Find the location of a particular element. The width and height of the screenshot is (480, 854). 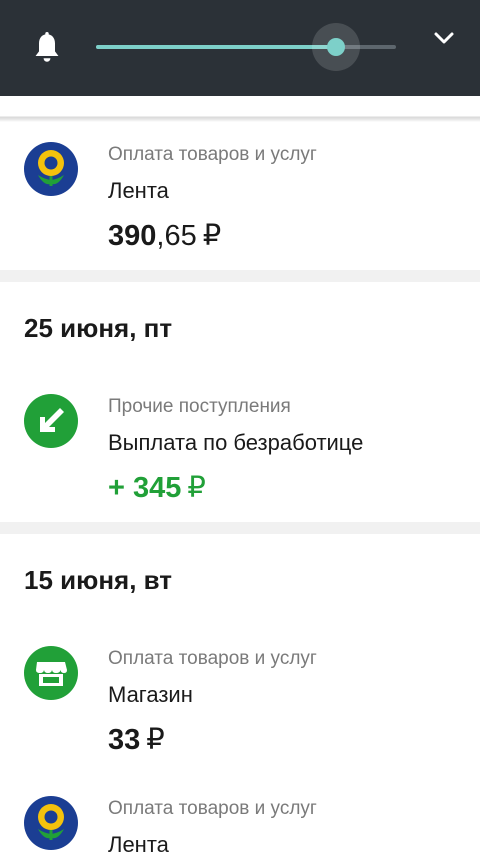

transaction-merchant: Магазин is located at coordinates (150, 694).